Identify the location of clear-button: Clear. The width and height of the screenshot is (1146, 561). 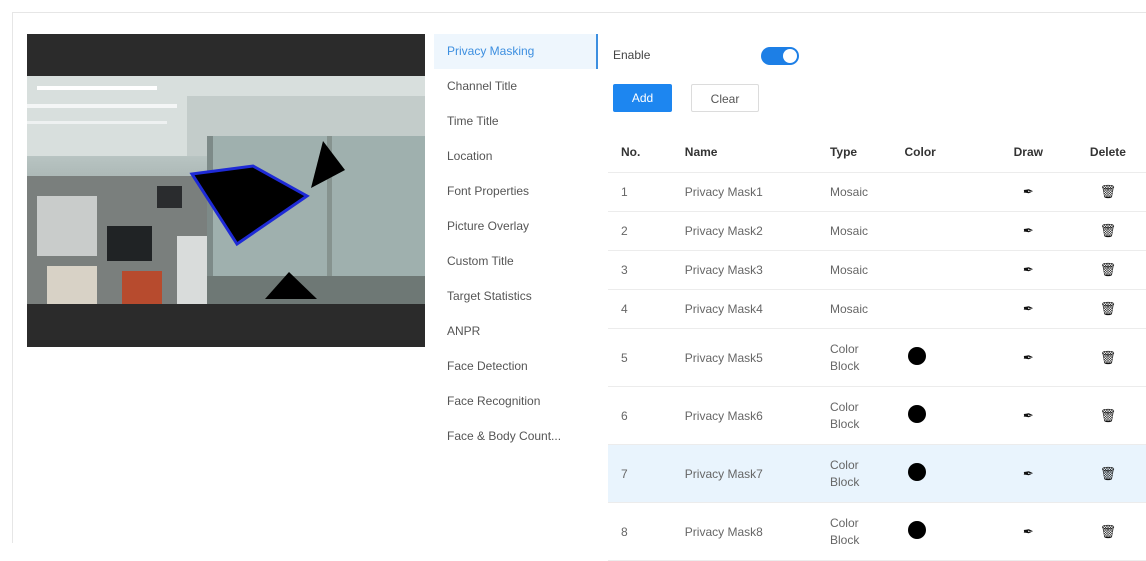
(725, 98).